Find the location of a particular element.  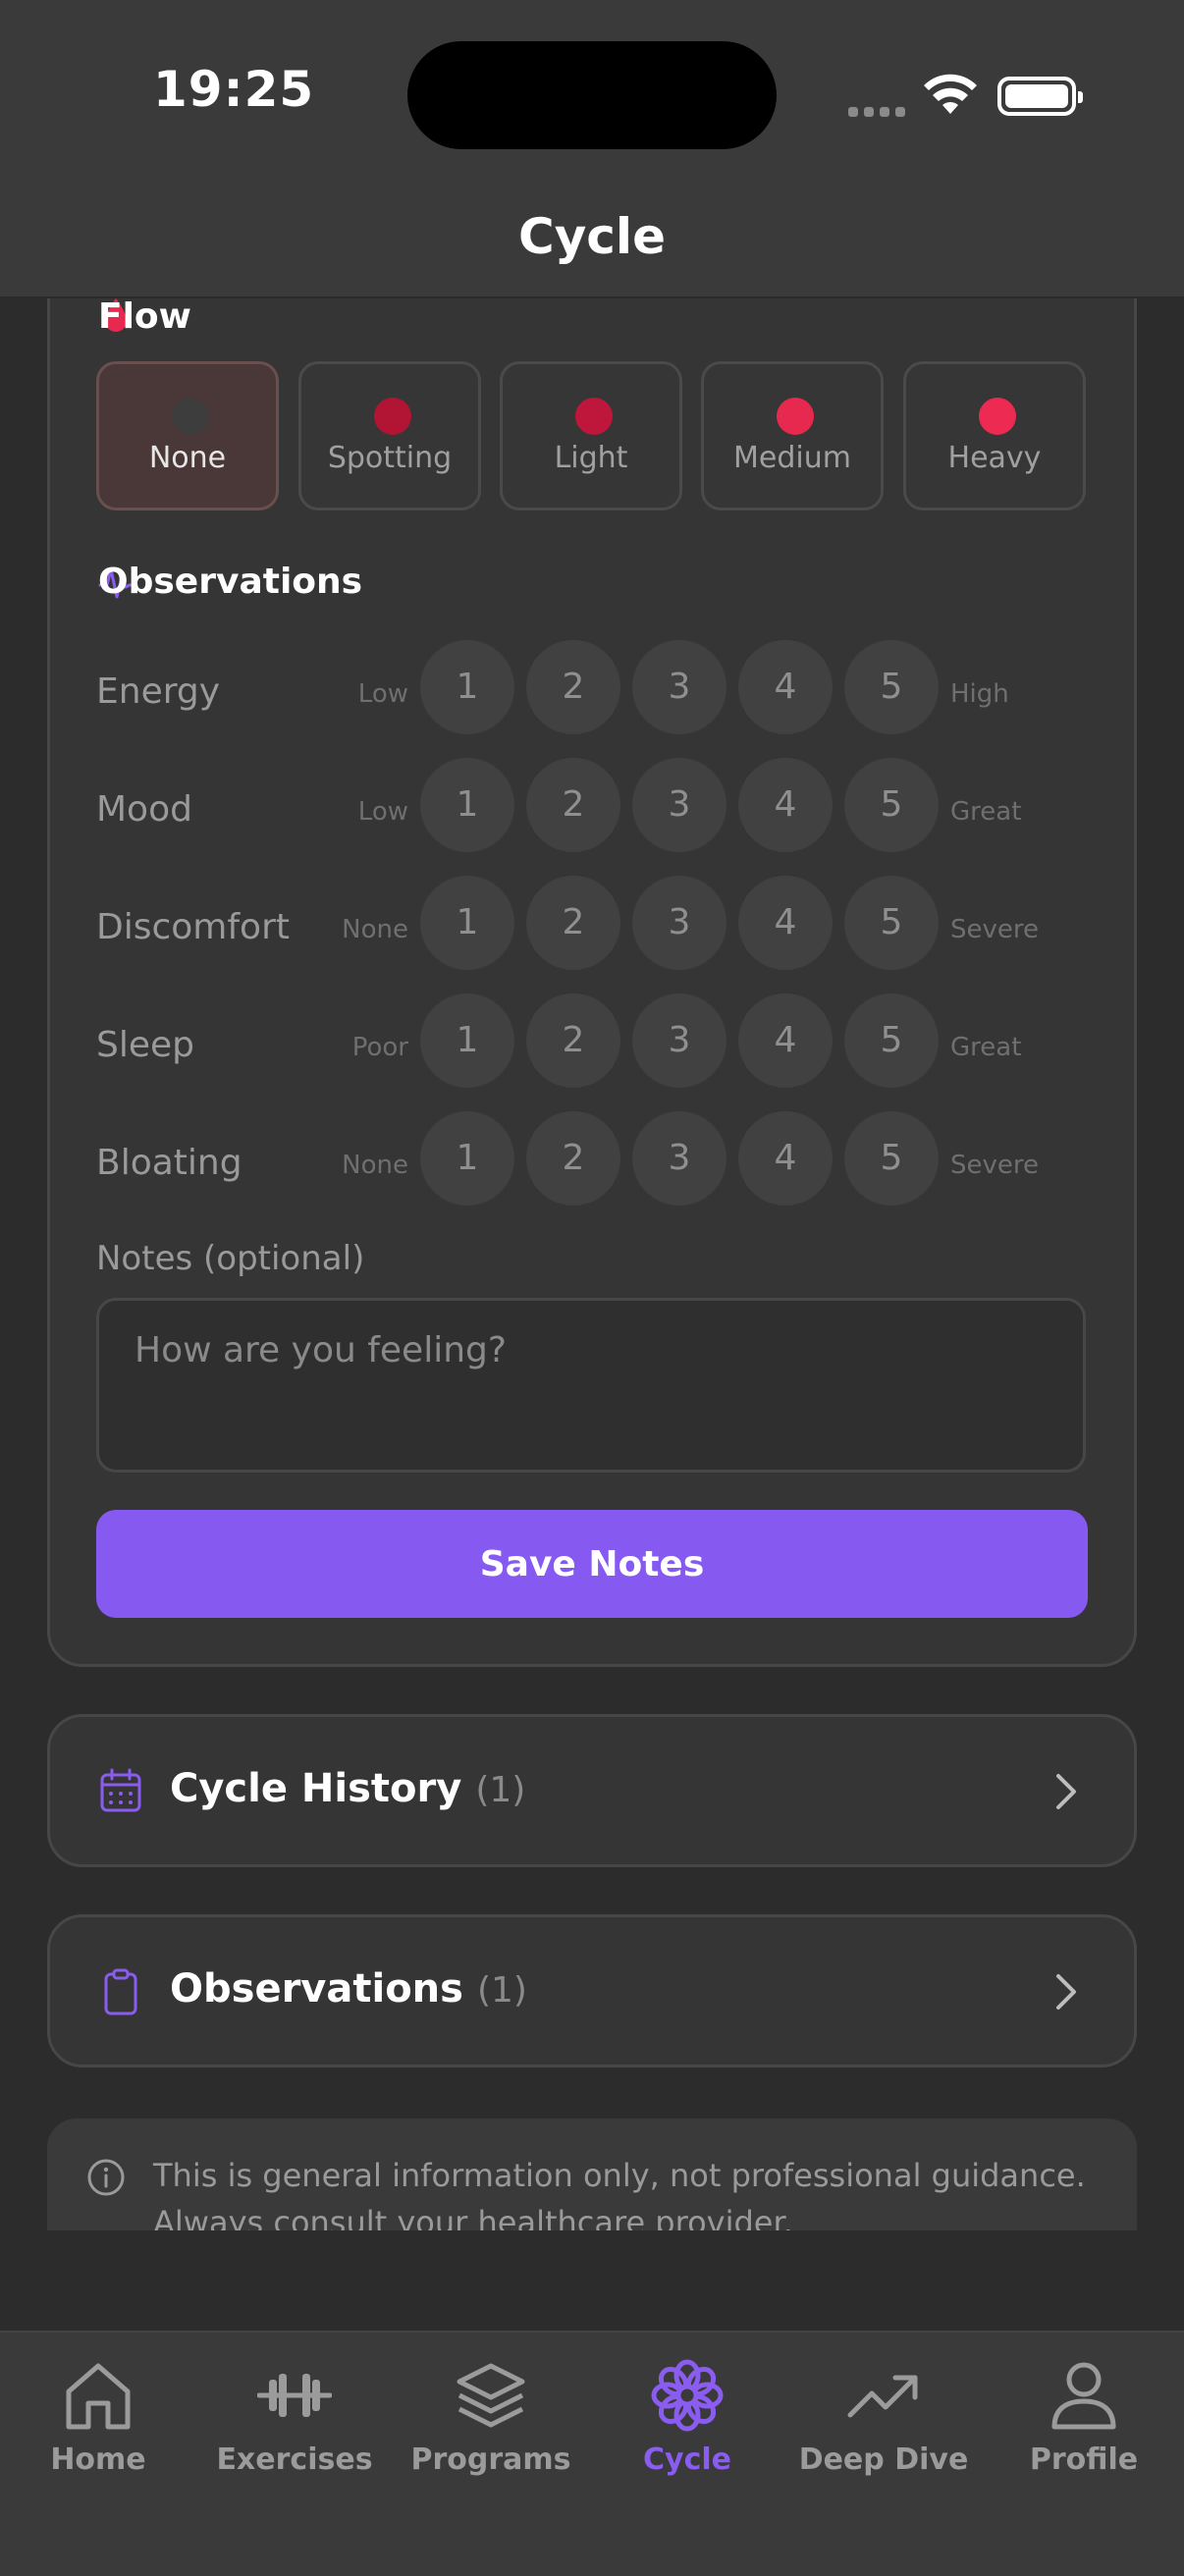

flow-option-heavy: Heavy is located at coordinates (994, 435).